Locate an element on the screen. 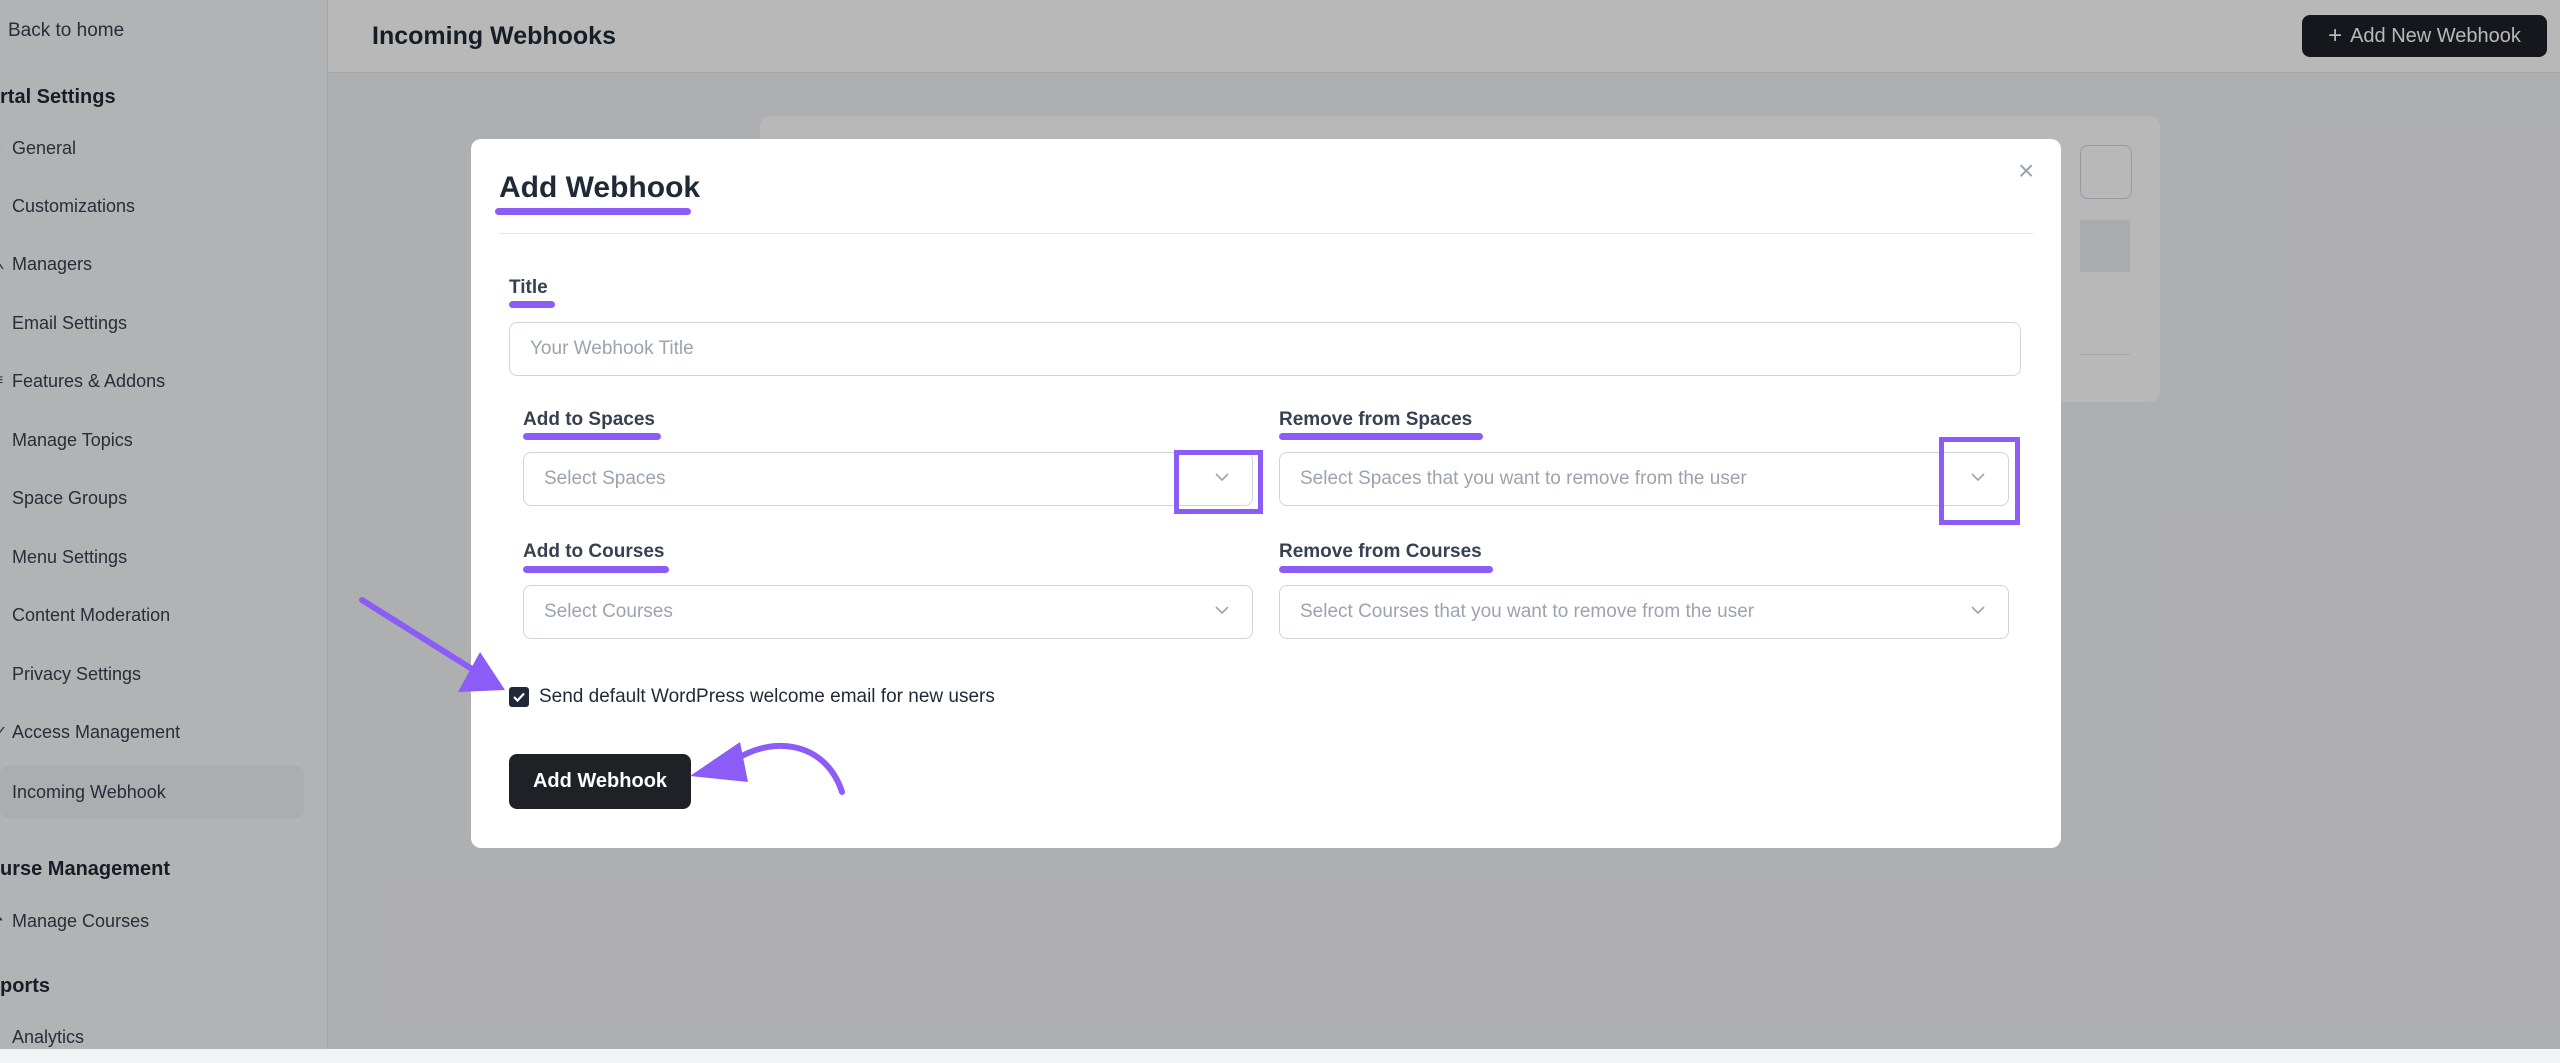 Image resolution: width=2560 pixels, height=1063 pixels. annotation-arrows is located at coordinates (602, 696).